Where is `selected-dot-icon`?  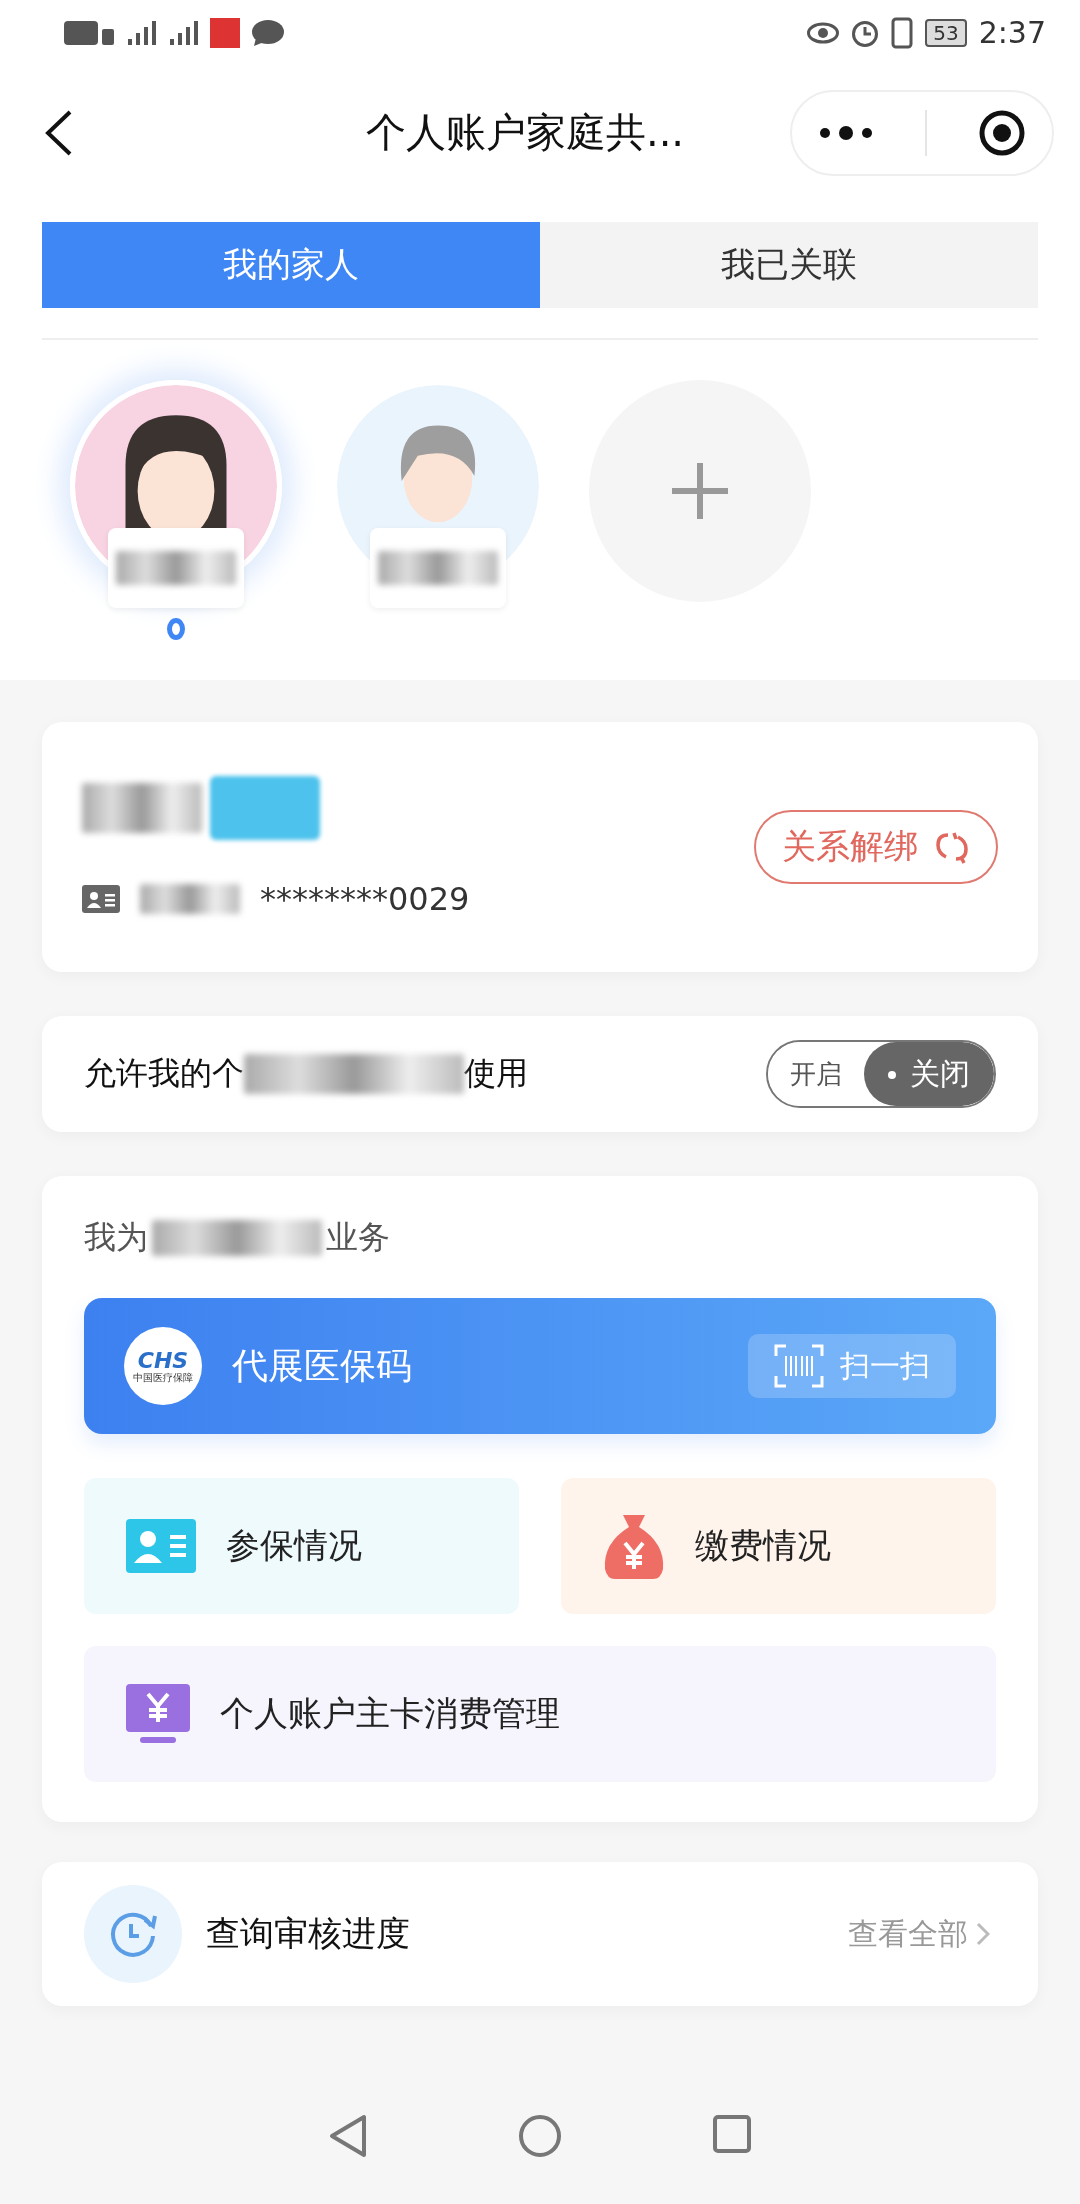
selected-dot-icon is located at coordinates (176, 629).